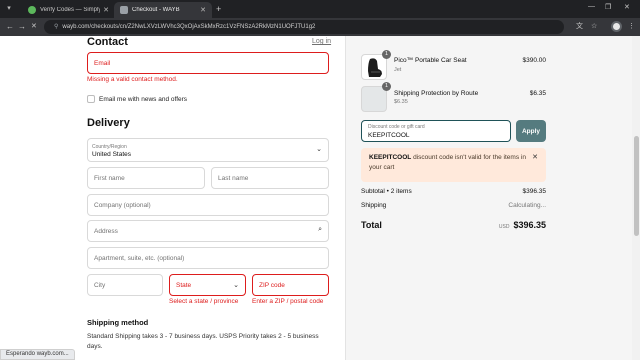 The height and width of the screenshot is (360, 640). What do you see at coordinates (401, 102) in the screenshot?
I see `item-variant: $6.35` at bounding box center [401, 102].